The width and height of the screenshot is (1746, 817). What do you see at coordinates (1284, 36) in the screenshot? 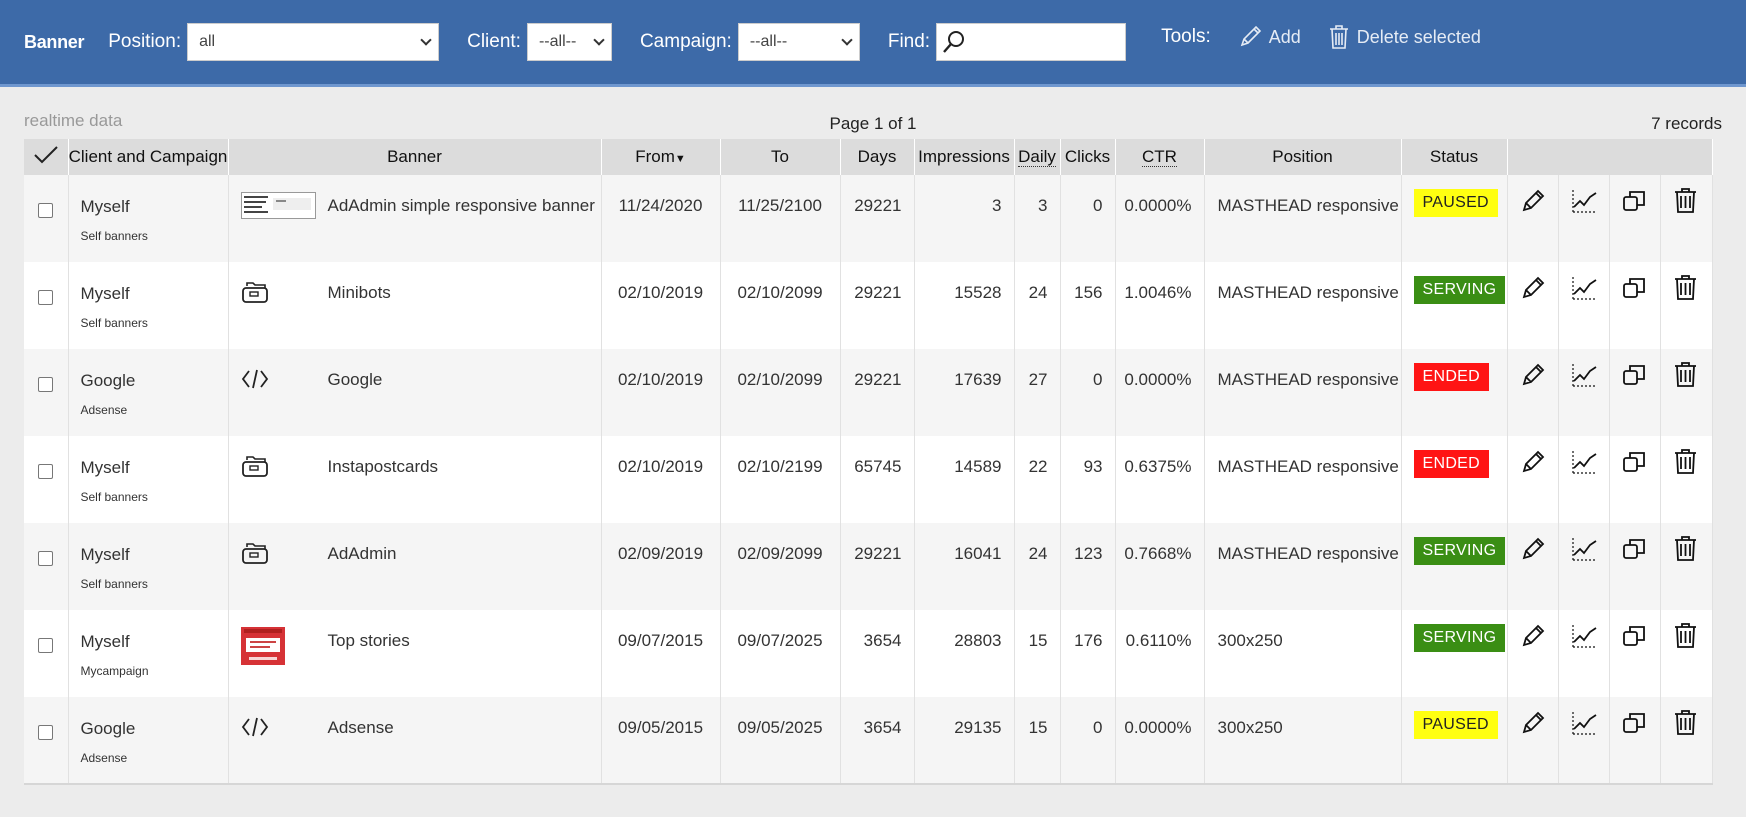
I see `add-label: Add` at bounding box center [1284, 36].